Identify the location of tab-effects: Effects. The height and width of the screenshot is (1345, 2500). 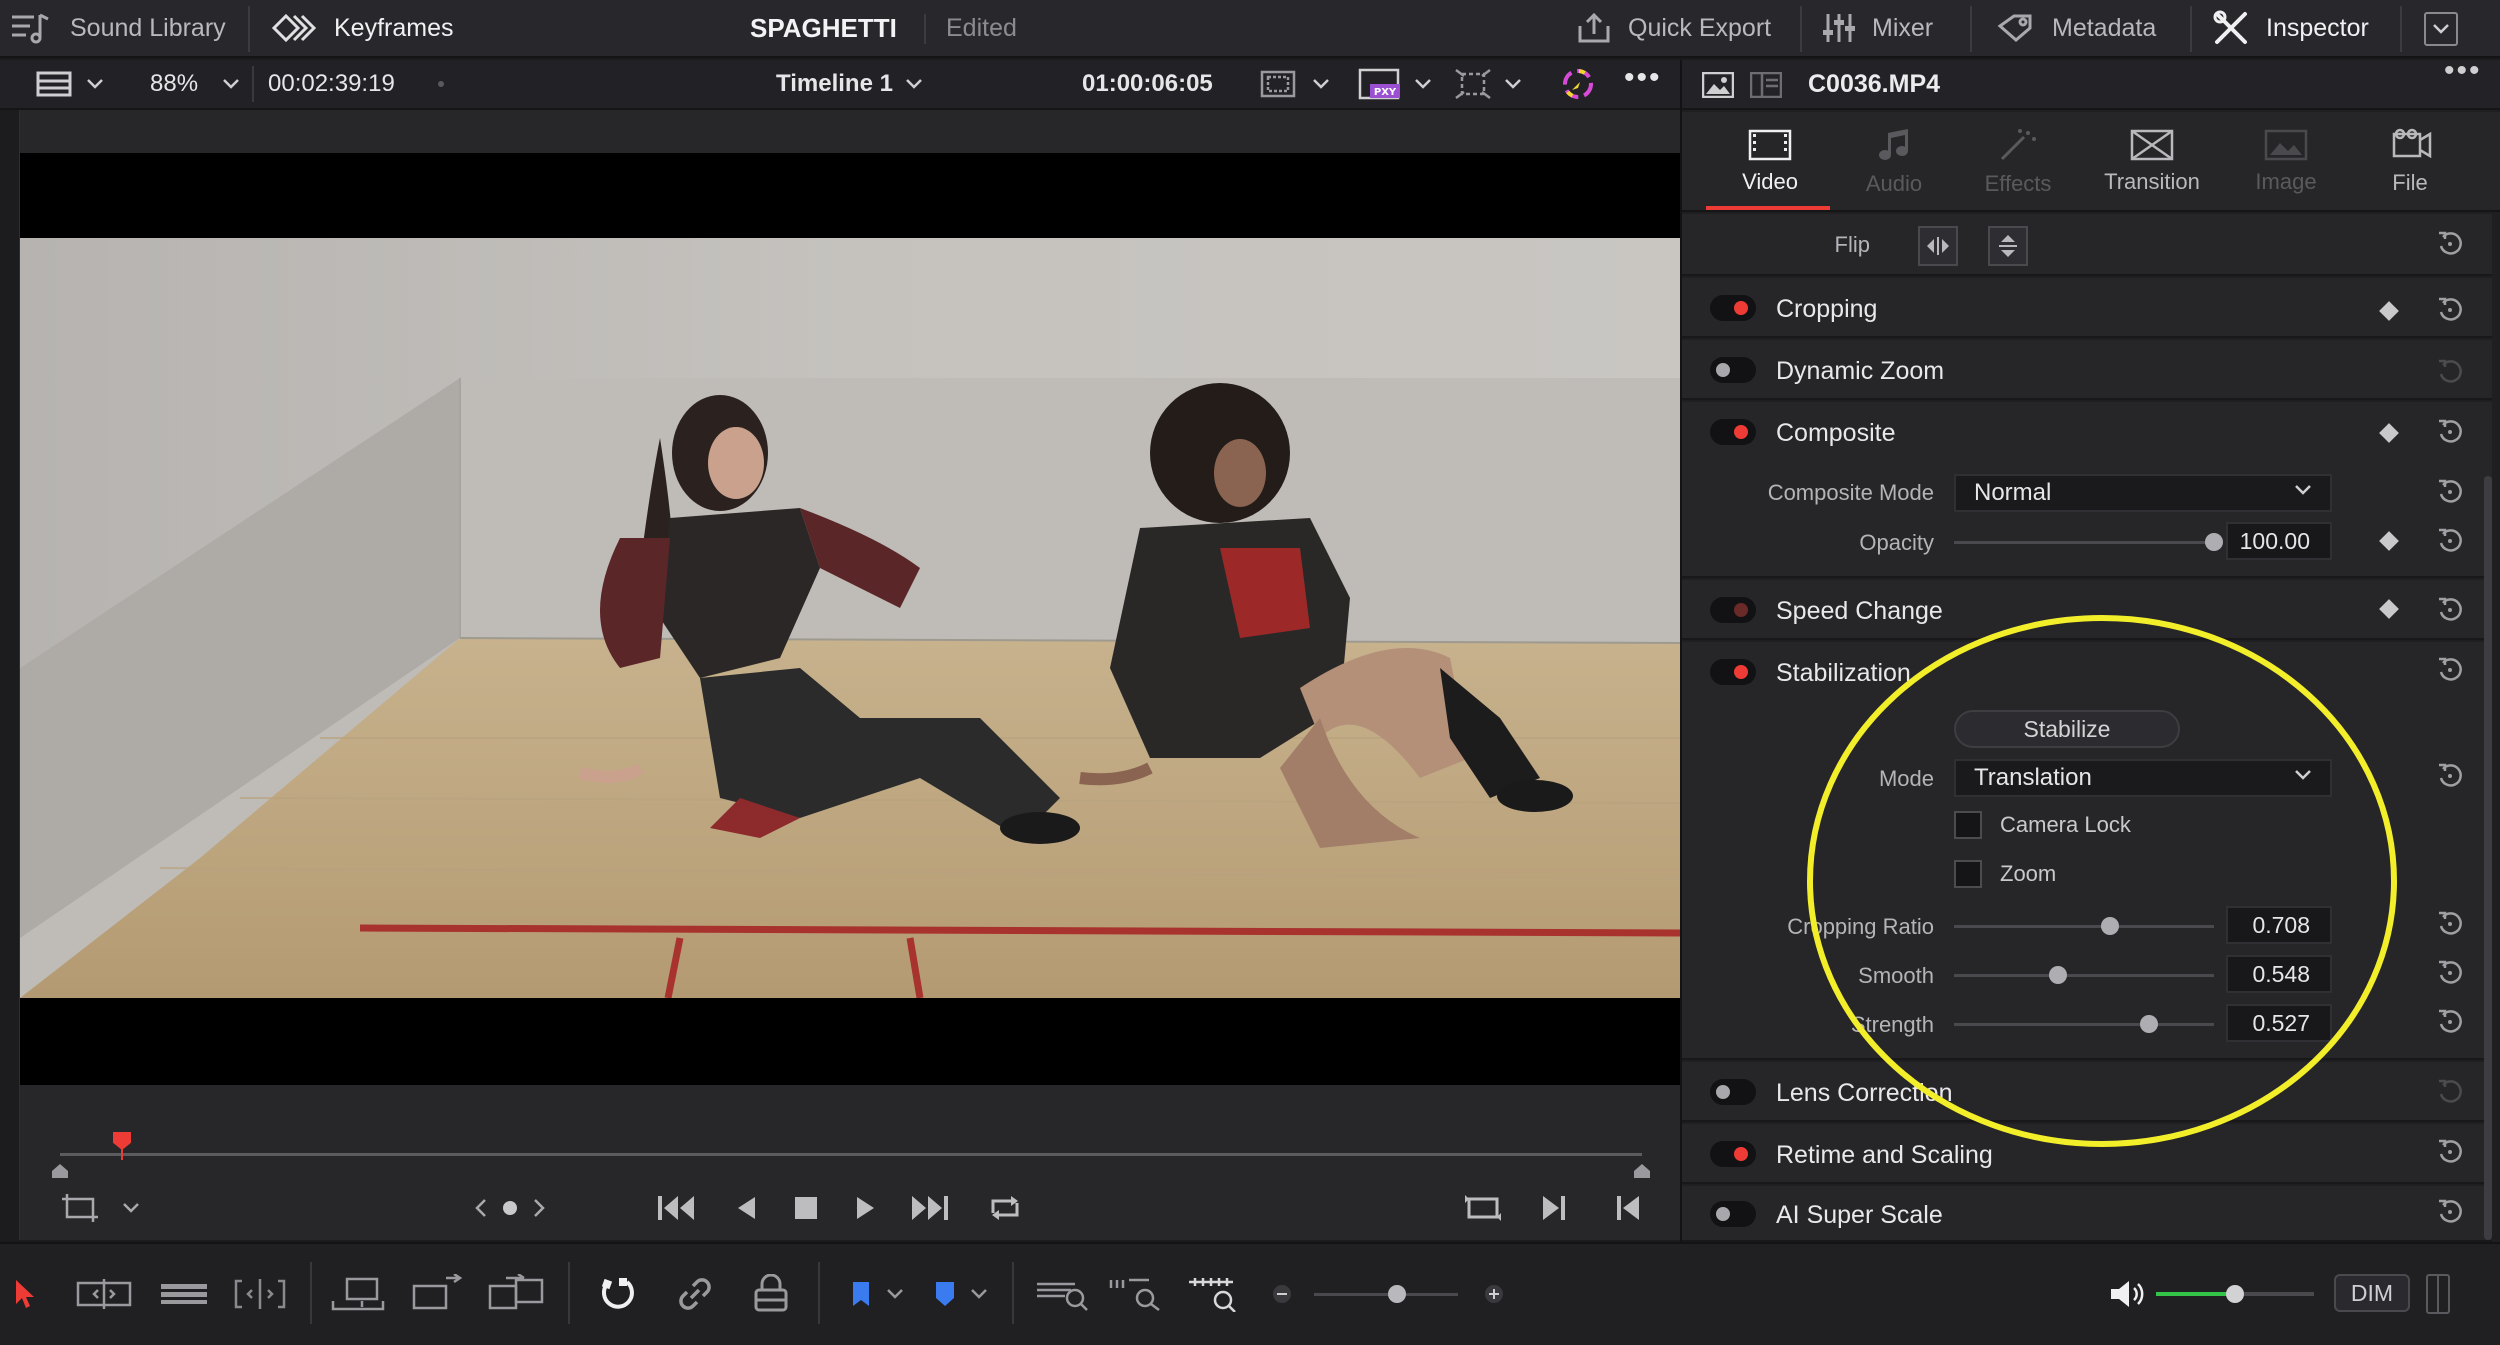
(2018, 162).